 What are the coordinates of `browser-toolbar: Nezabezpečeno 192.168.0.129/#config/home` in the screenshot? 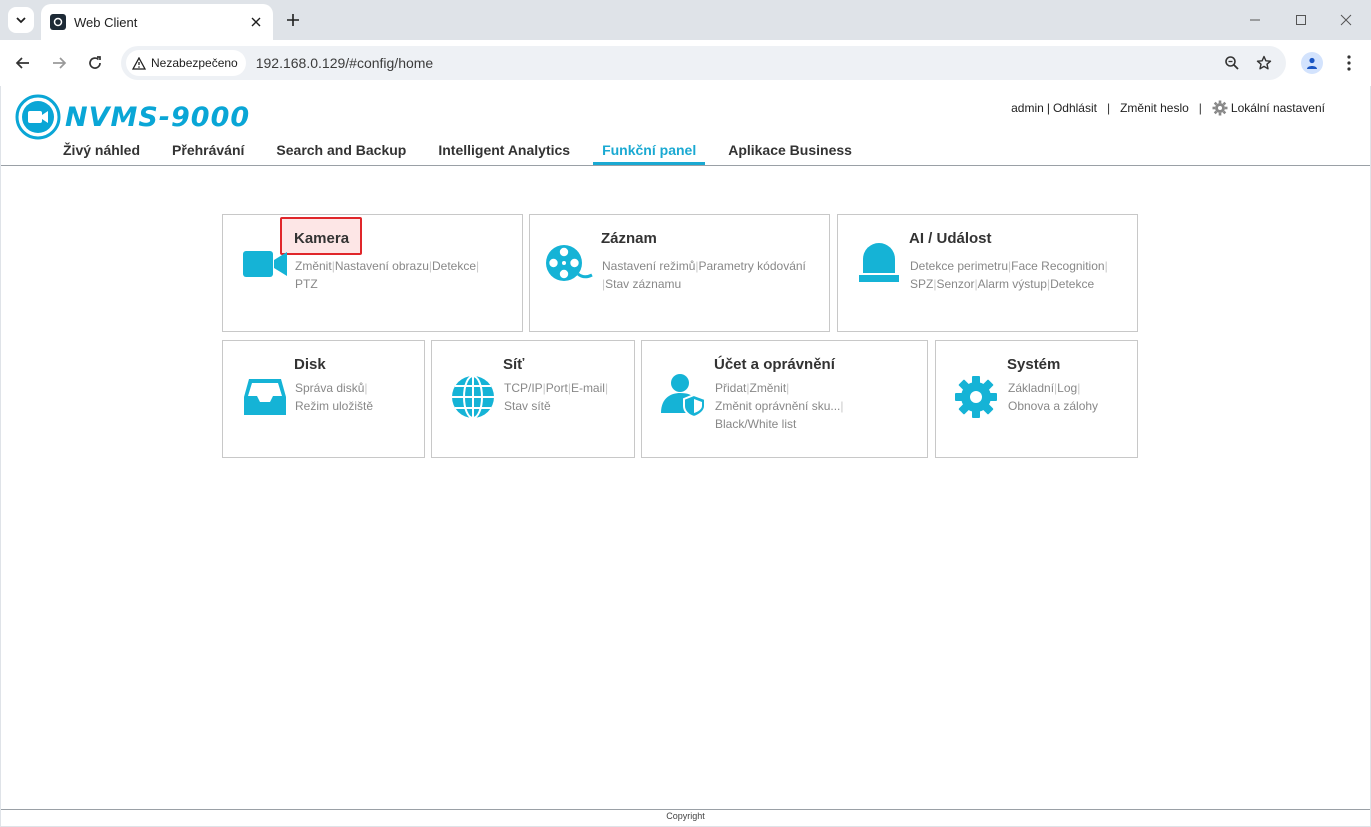 It's located at (685, 63).